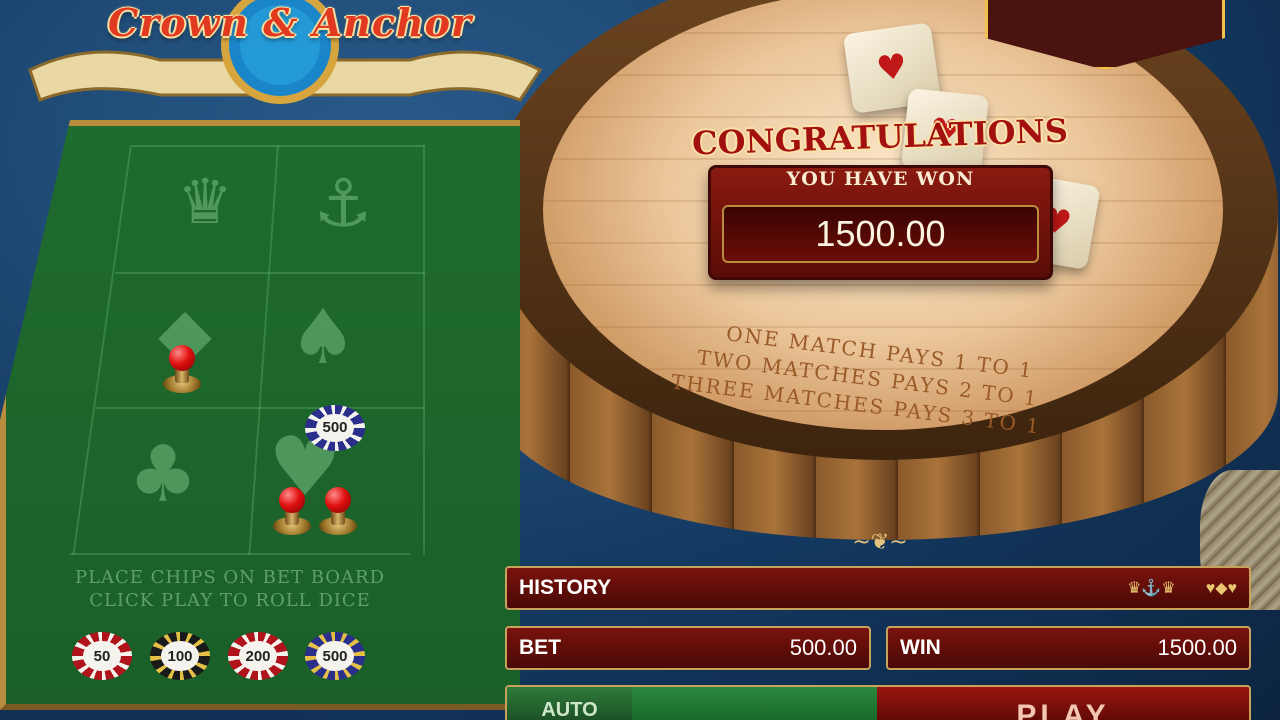  What do you see at coordinates (1197, 647) in the screenshot?
I see `win-value: 1500.00` at bounding box center [1197, 647].